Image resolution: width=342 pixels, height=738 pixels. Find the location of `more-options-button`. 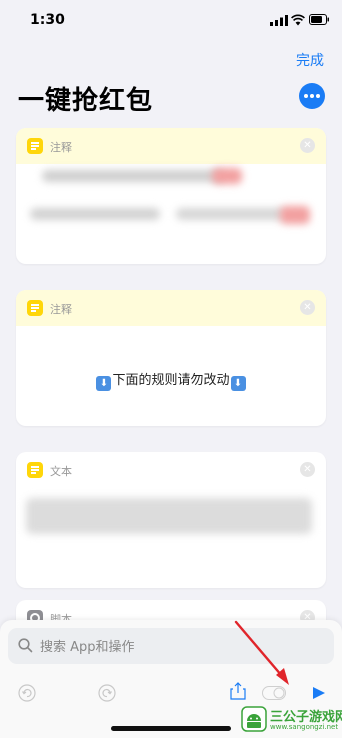

more-options-button is located at coordinates (312, 96).